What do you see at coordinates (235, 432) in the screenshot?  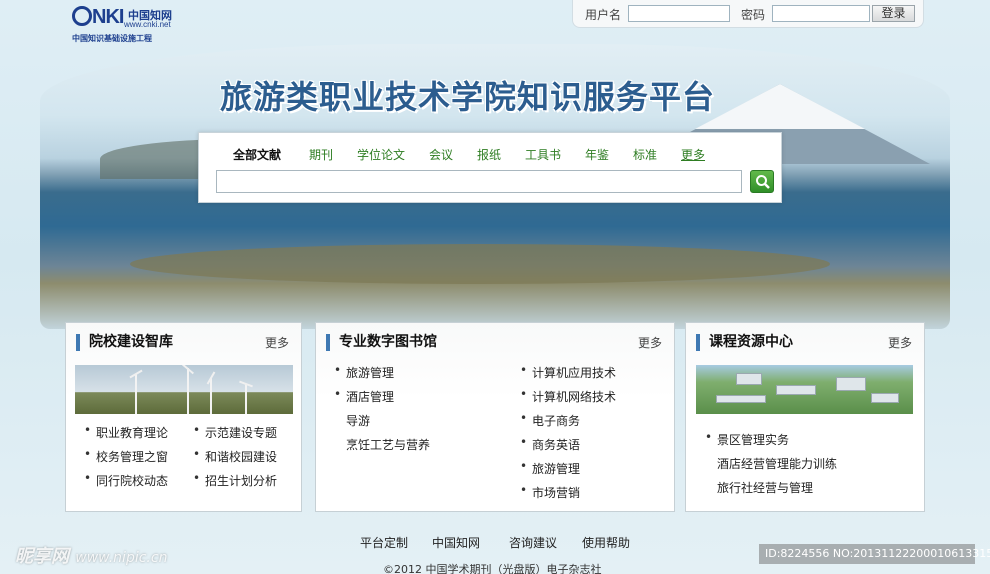 I see `list-item: 示范建设专题` at bounding box center [235, 432].